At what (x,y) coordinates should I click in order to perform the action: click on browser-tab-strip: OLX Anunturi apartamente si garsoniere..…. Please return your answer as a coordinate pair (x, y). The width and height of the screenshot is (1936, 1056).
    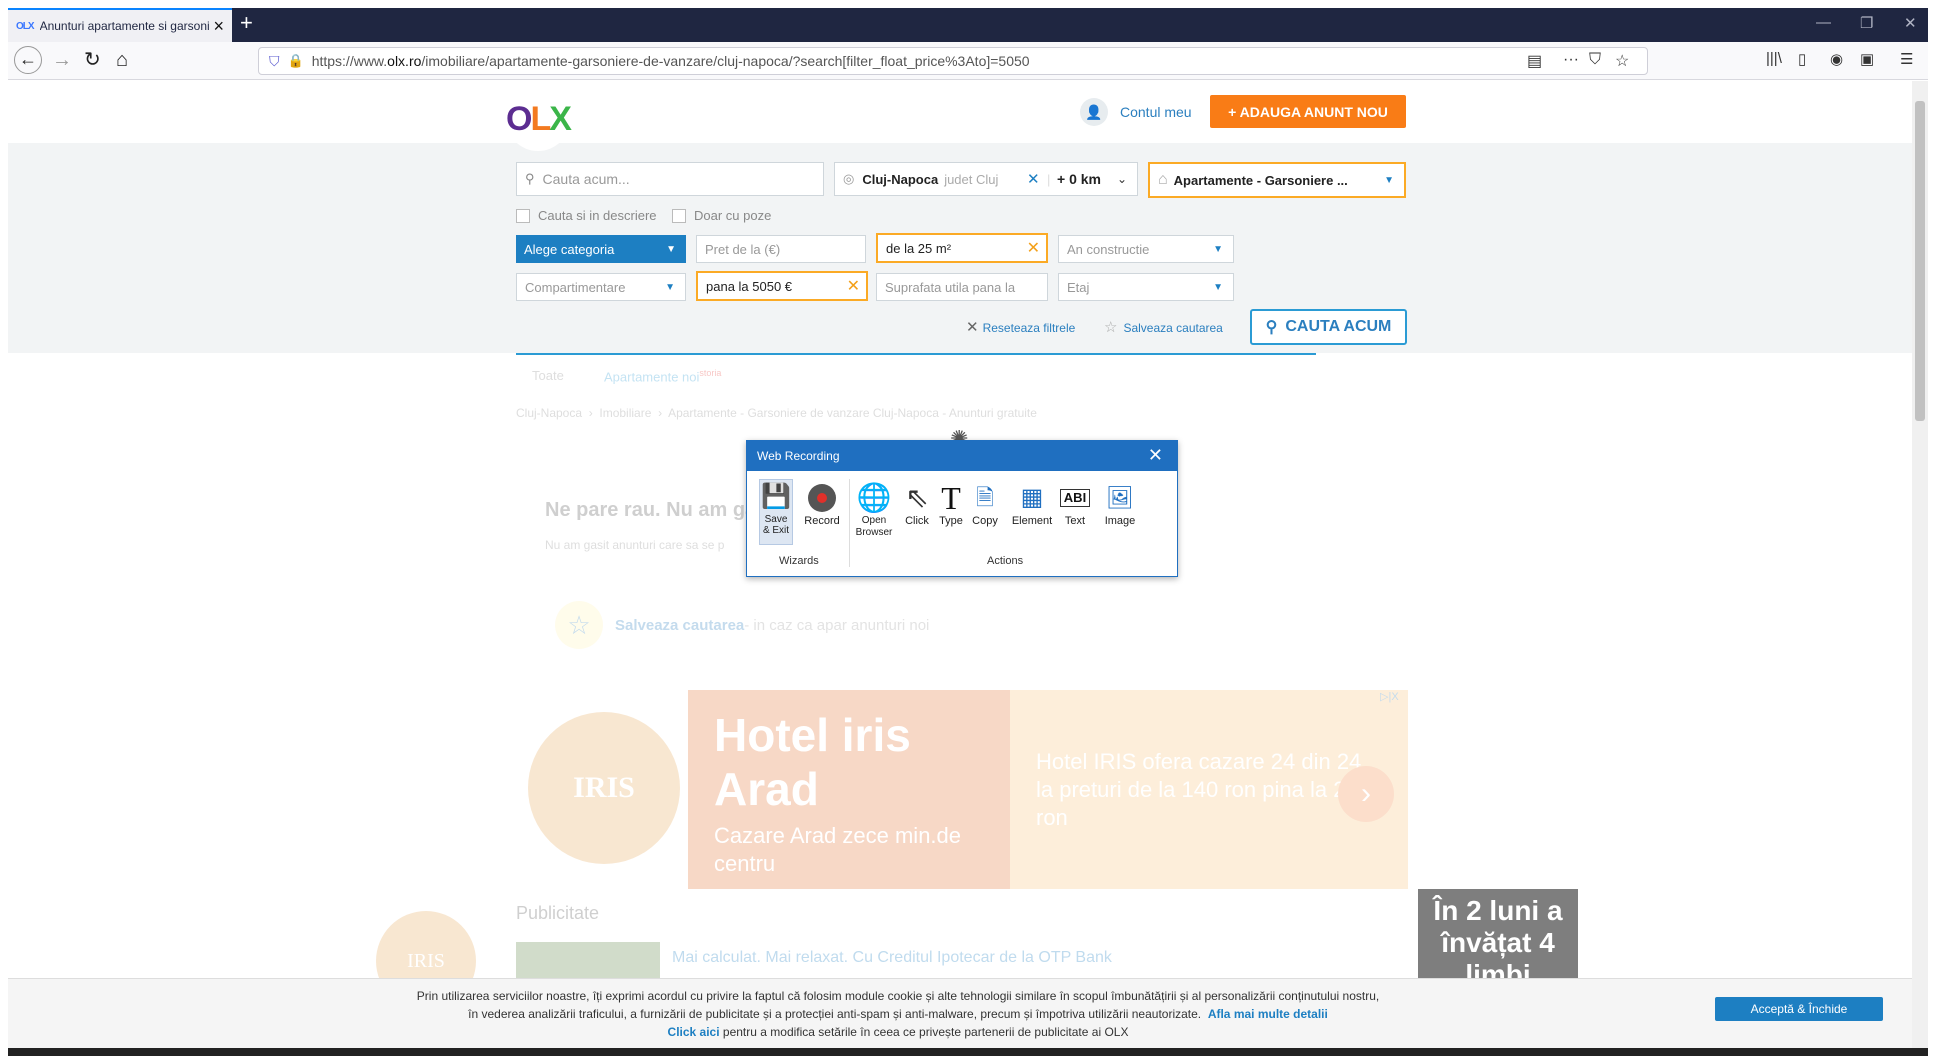
    Looking at the image, I should click on (968, 25).